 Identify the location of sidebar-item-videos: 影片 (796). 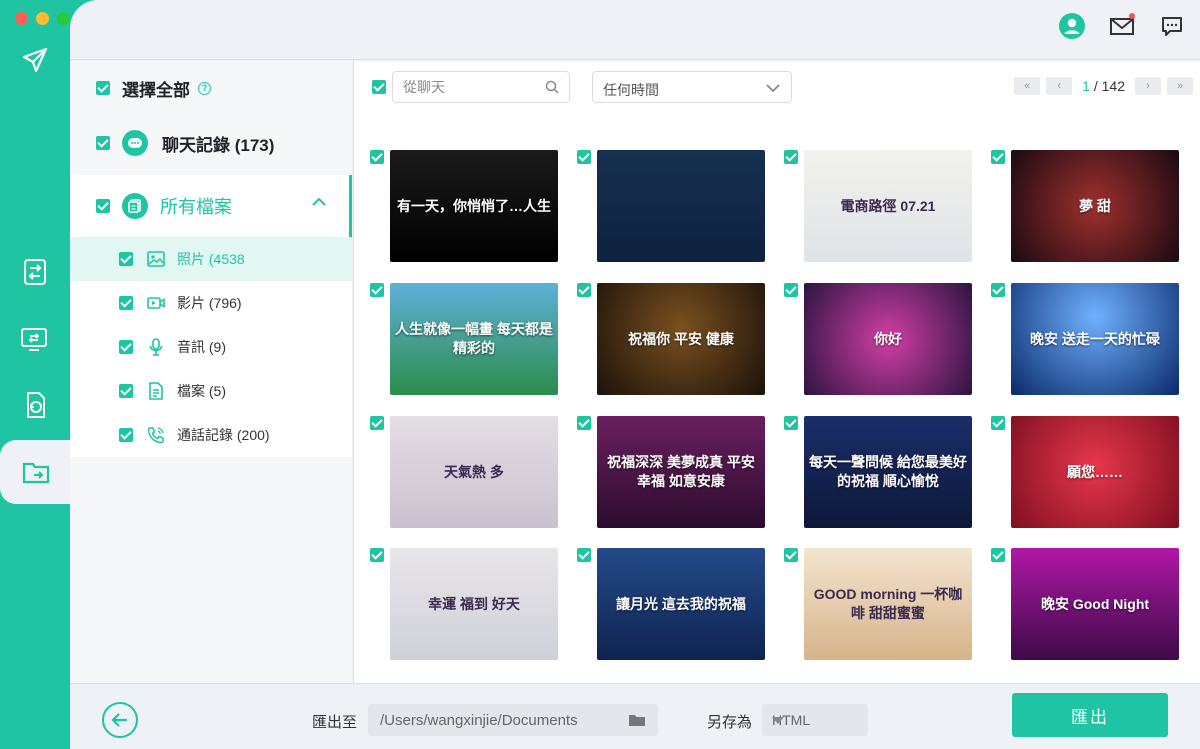
(211, 303).